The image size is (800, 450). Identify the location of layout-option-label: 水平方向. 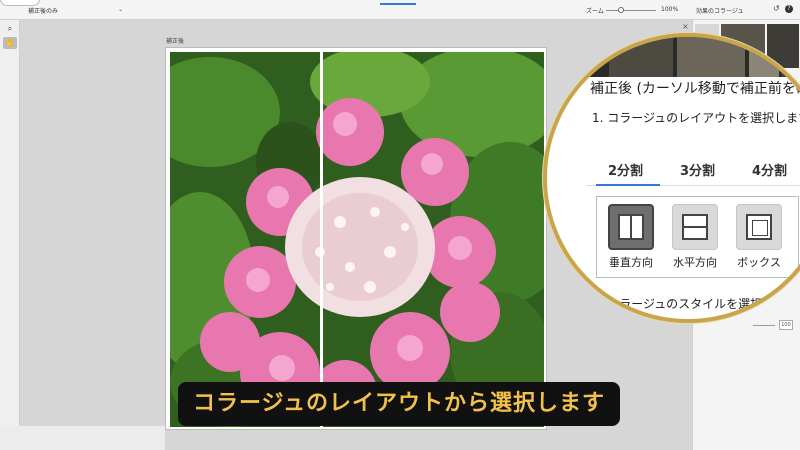
(695, 262).